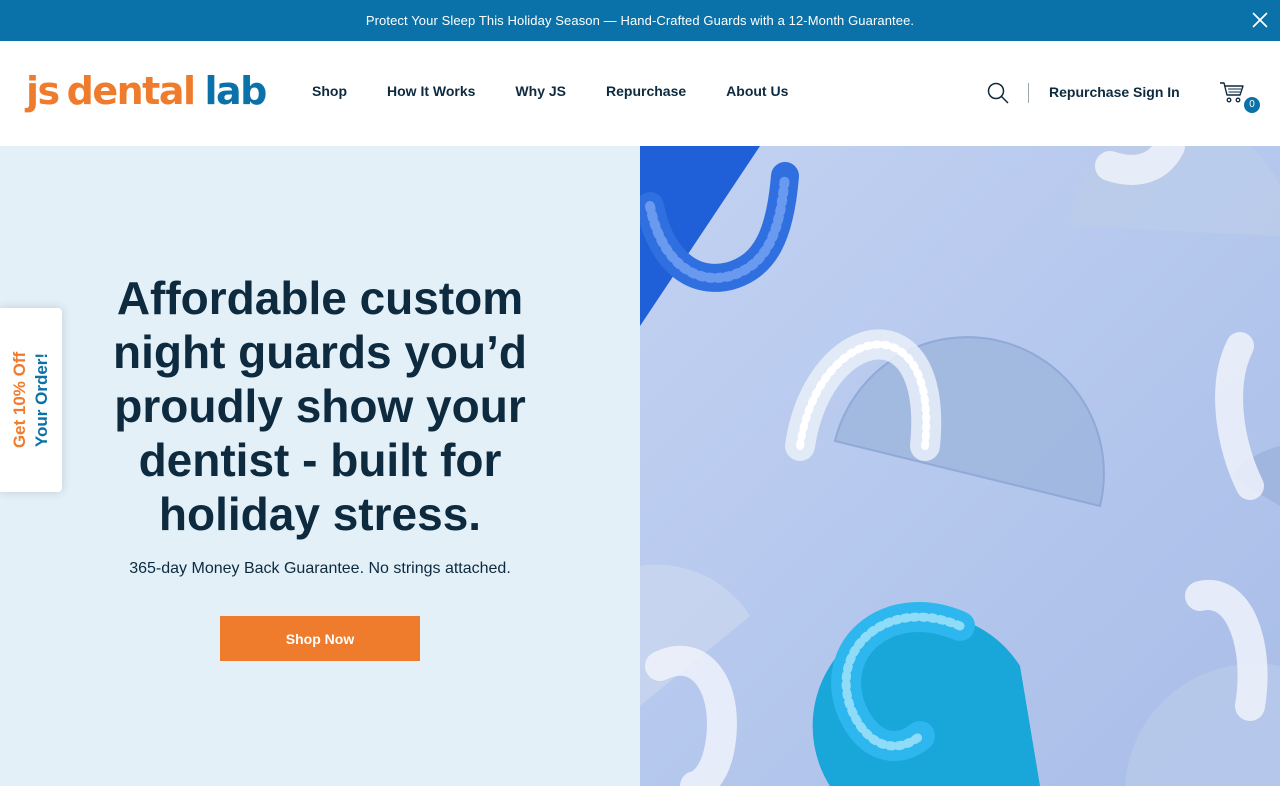  What do you see at coordinates (646, 91) in the screenshot?
I see `nav-item-repurchase: Repurchase` at bounding box center [646, 91].